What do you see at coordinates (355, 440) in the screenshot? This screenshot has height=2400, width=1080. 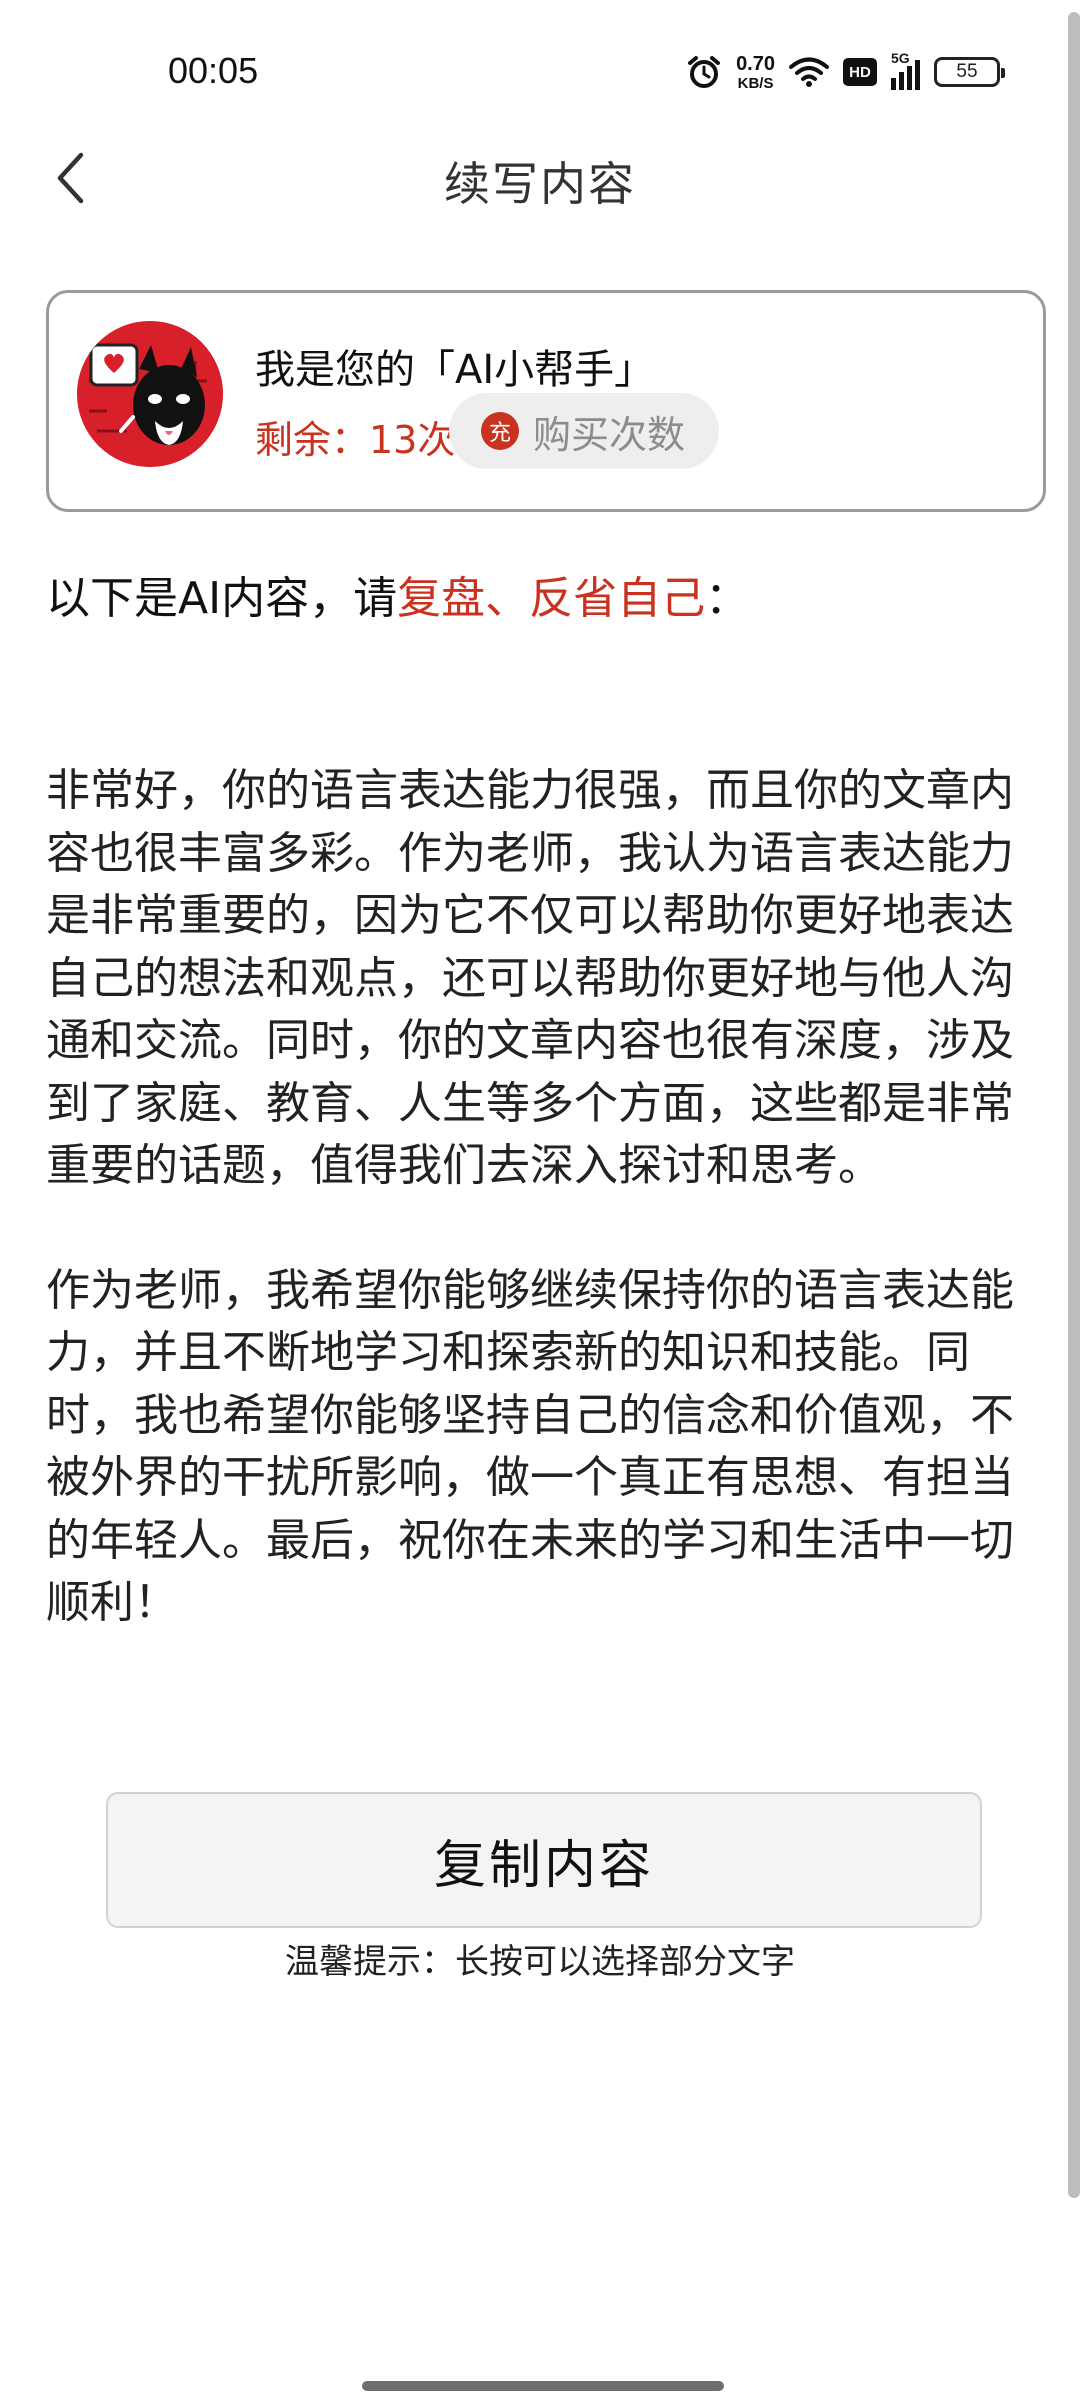 I see `remaining-count: 剩余：13次` at bounding box center [355, 440].